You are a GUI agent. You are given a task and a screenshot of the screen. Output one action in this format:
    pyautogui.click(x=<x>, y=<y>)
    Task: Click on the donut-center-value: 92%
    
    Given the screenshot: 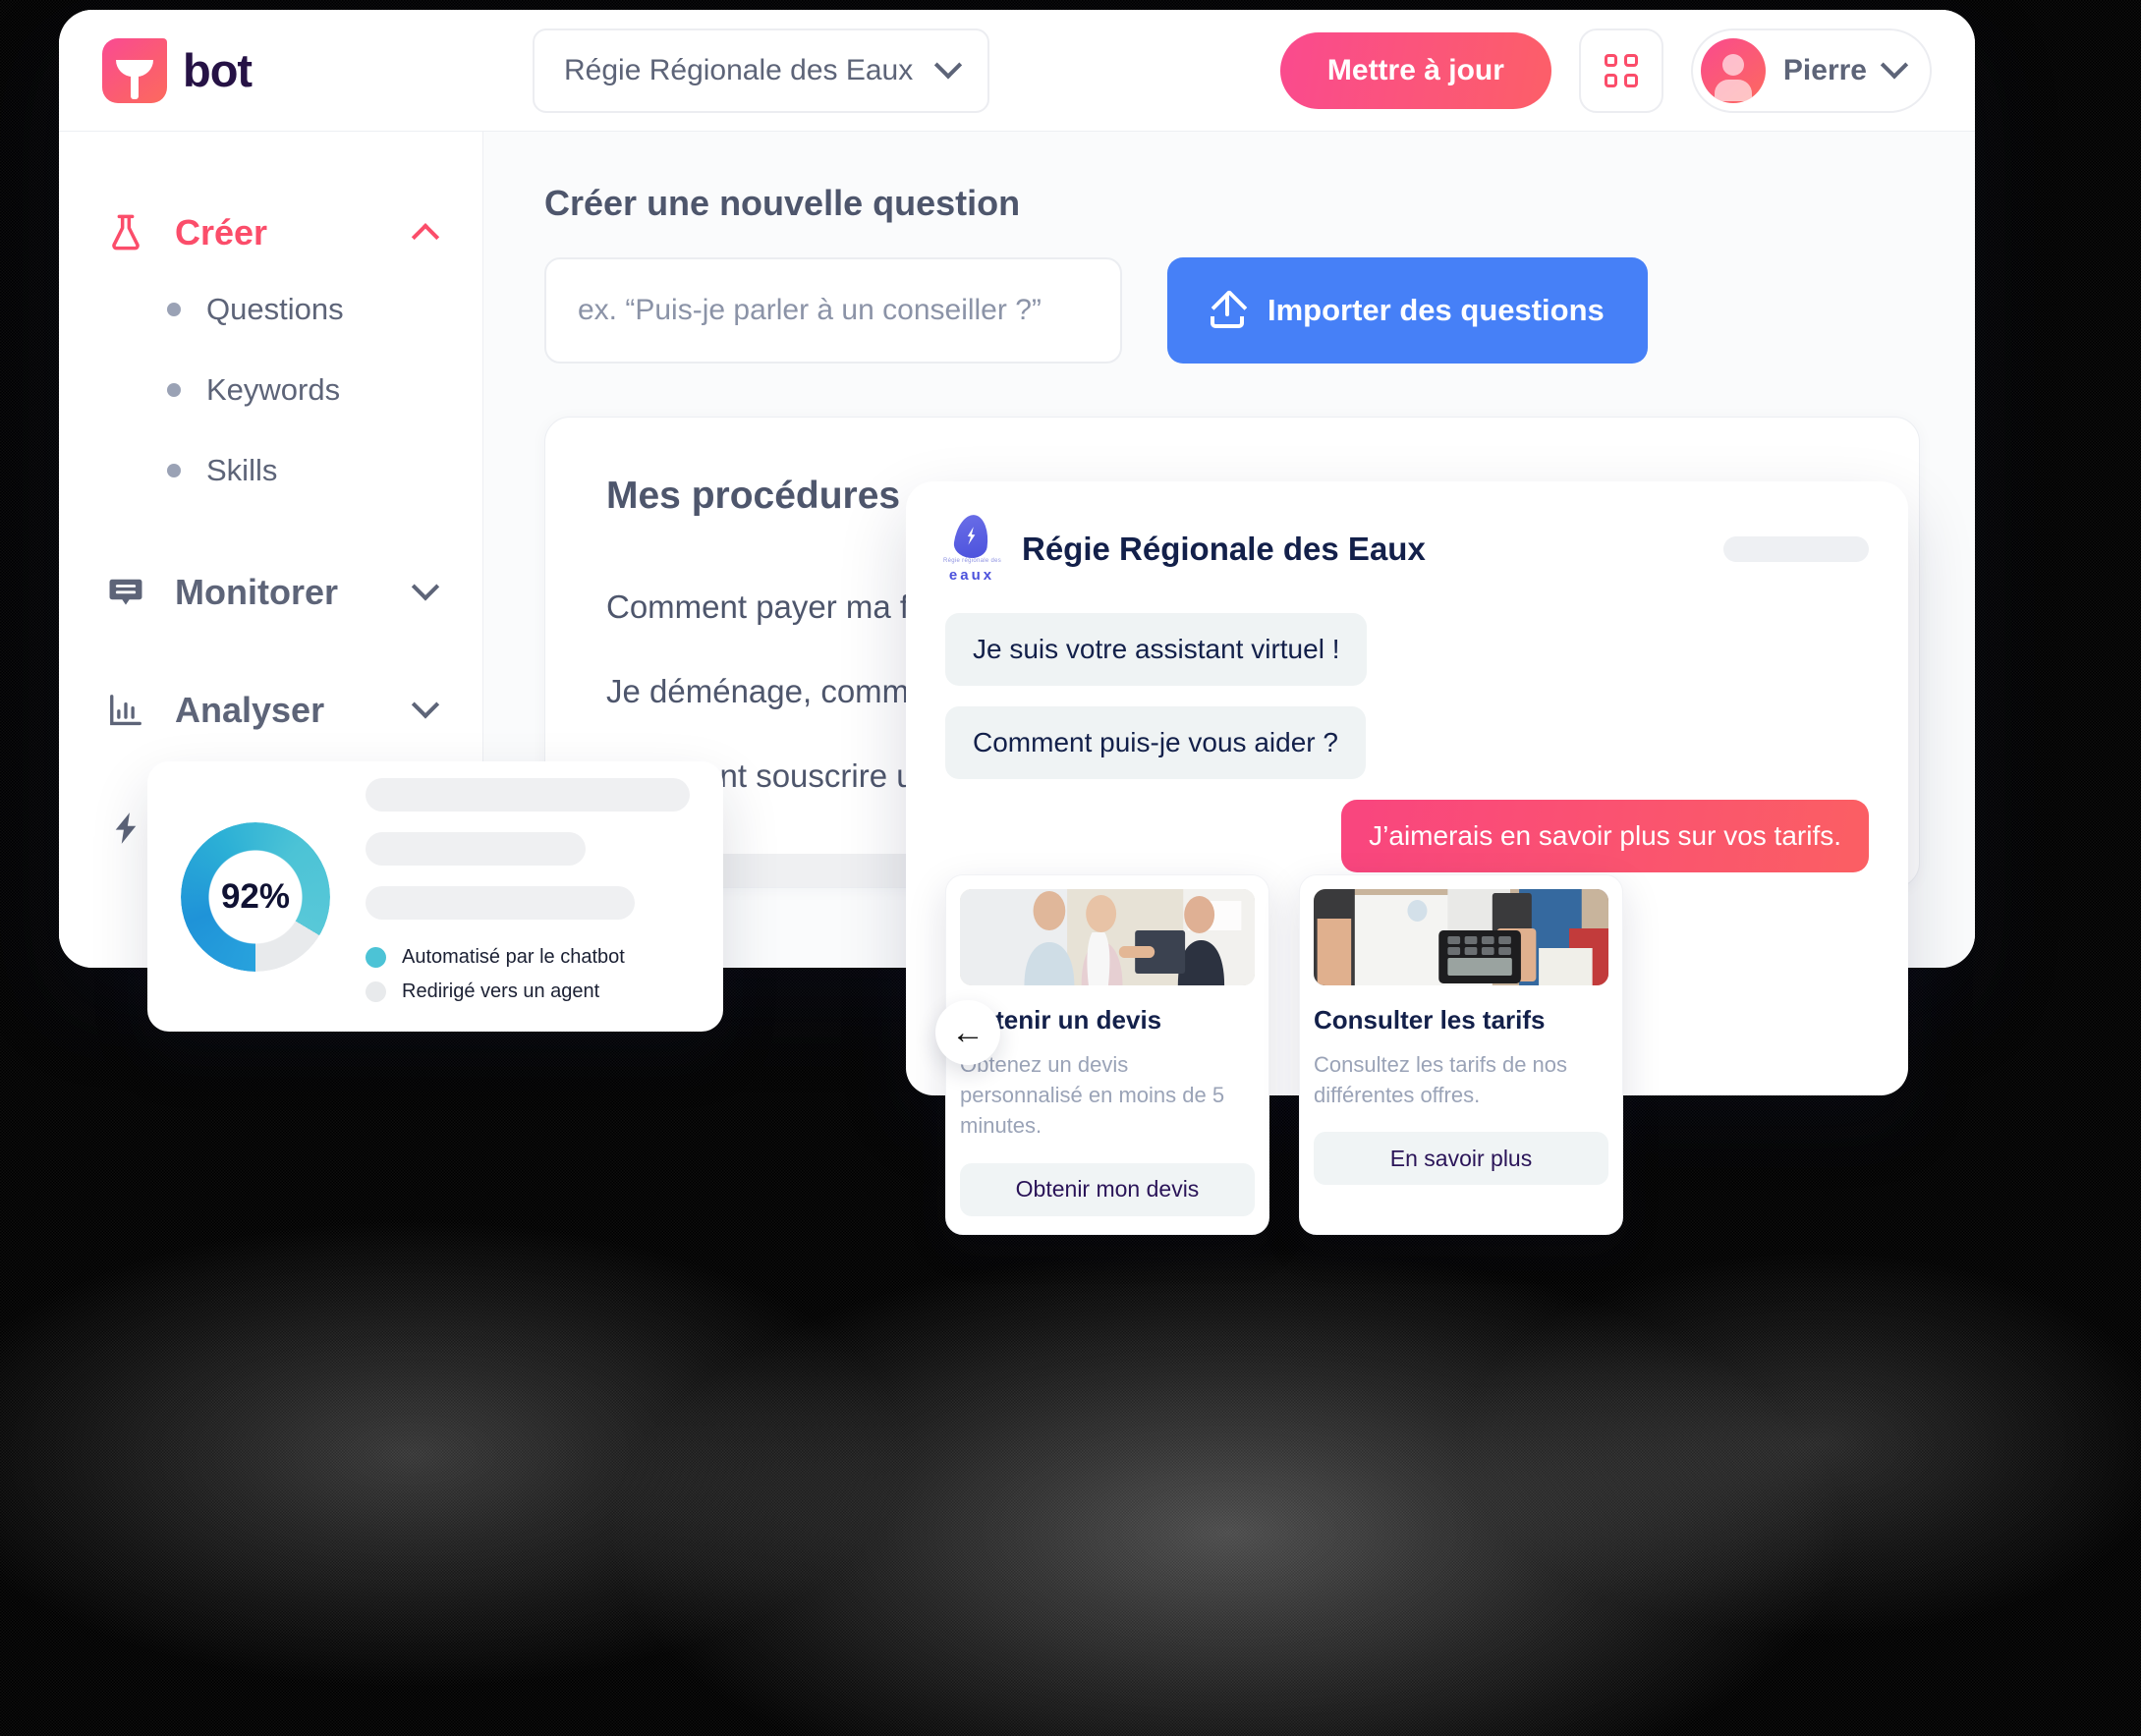 What is the action you would take?
    pyautogui.click(x=255, y=896)
    